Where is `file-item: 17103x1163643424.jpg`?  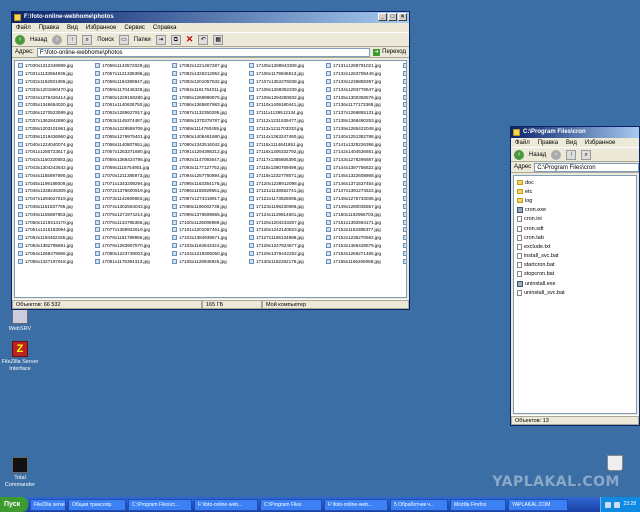
file-item: 17103x1163643424.jpg is located at coordinates (207, 246).